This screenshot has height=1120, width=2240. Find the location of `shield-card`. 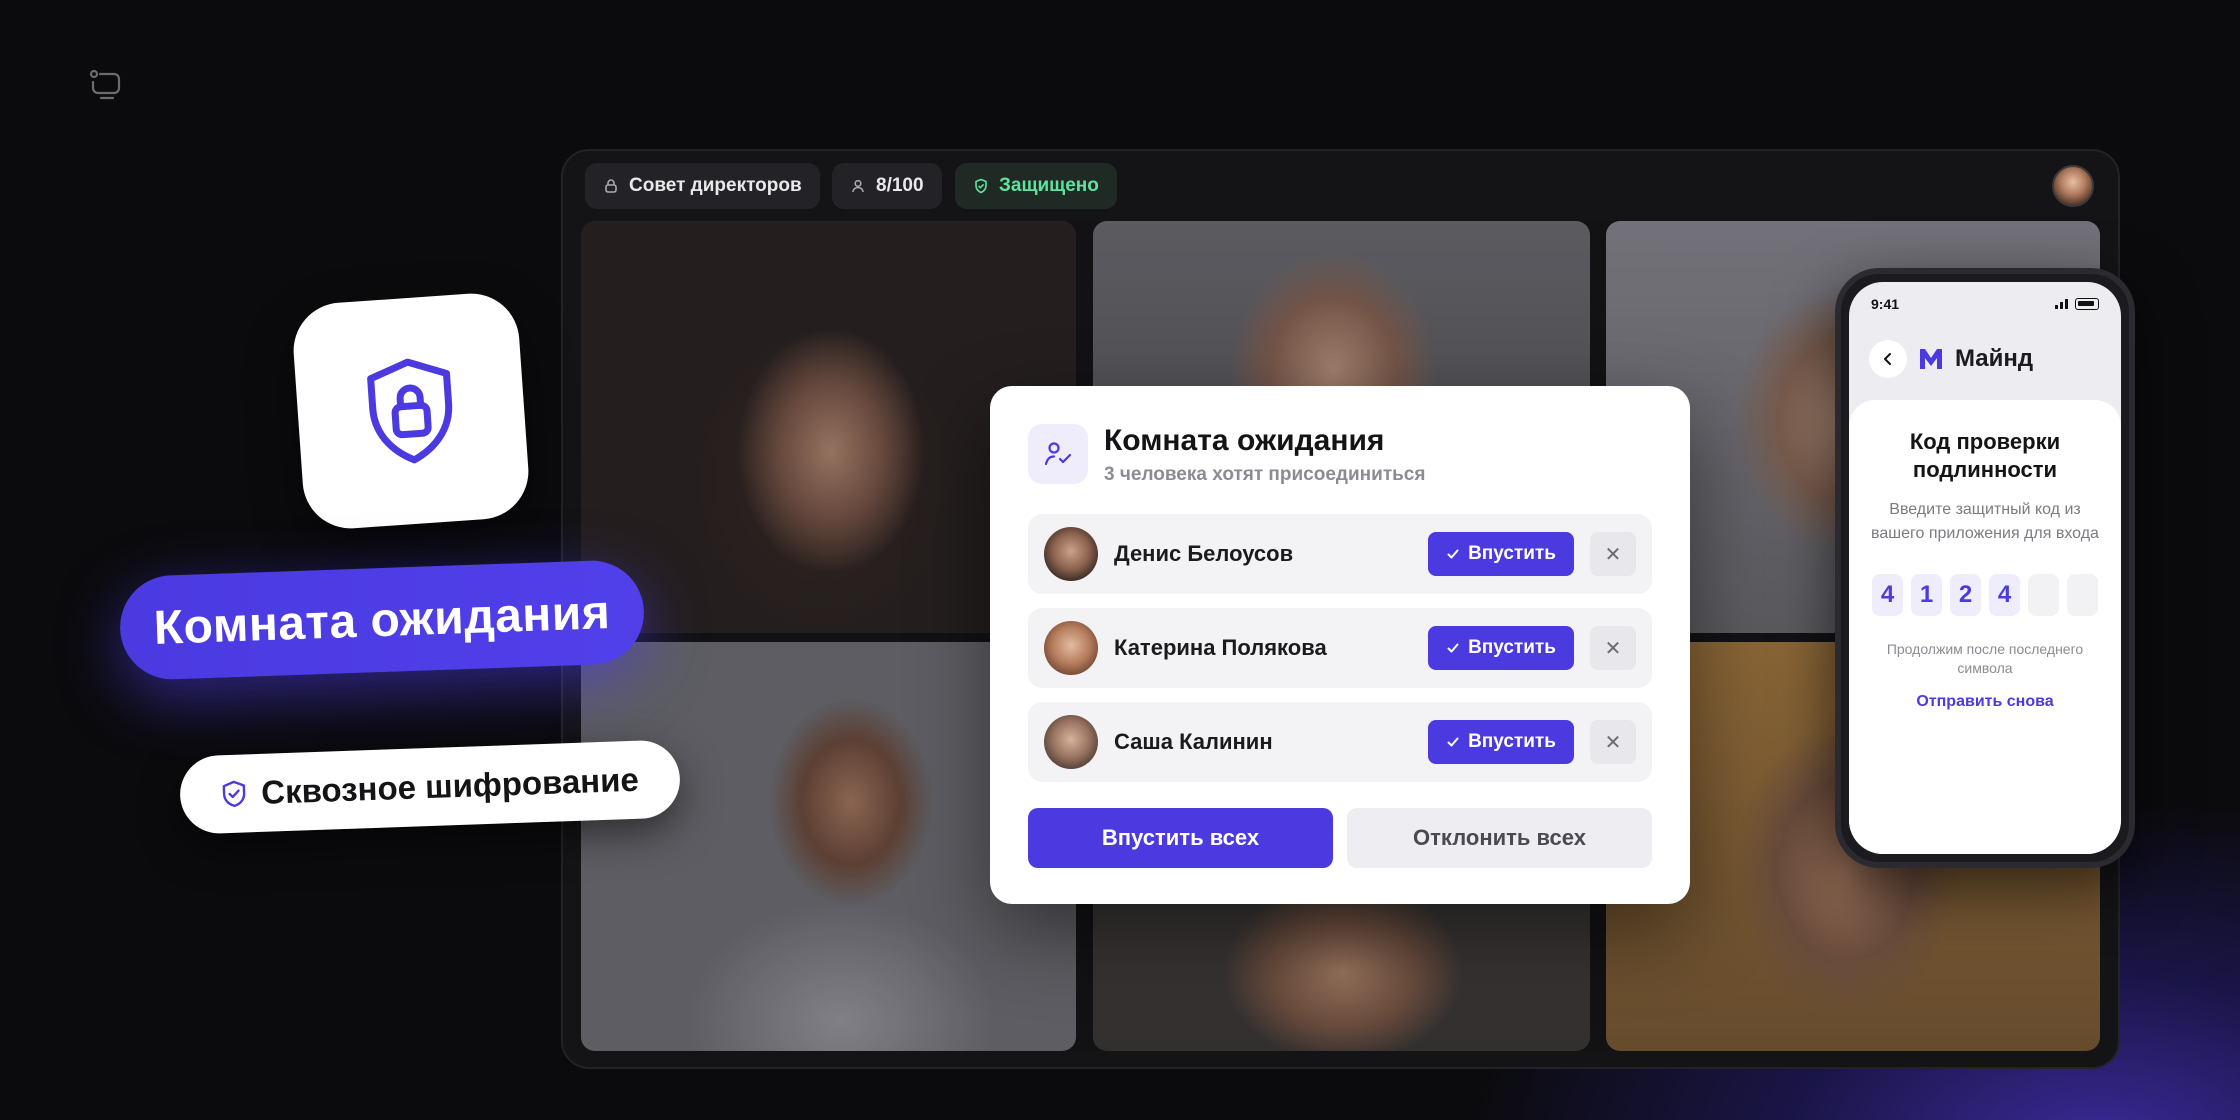

shield-card is located at coordinates (411, 411).